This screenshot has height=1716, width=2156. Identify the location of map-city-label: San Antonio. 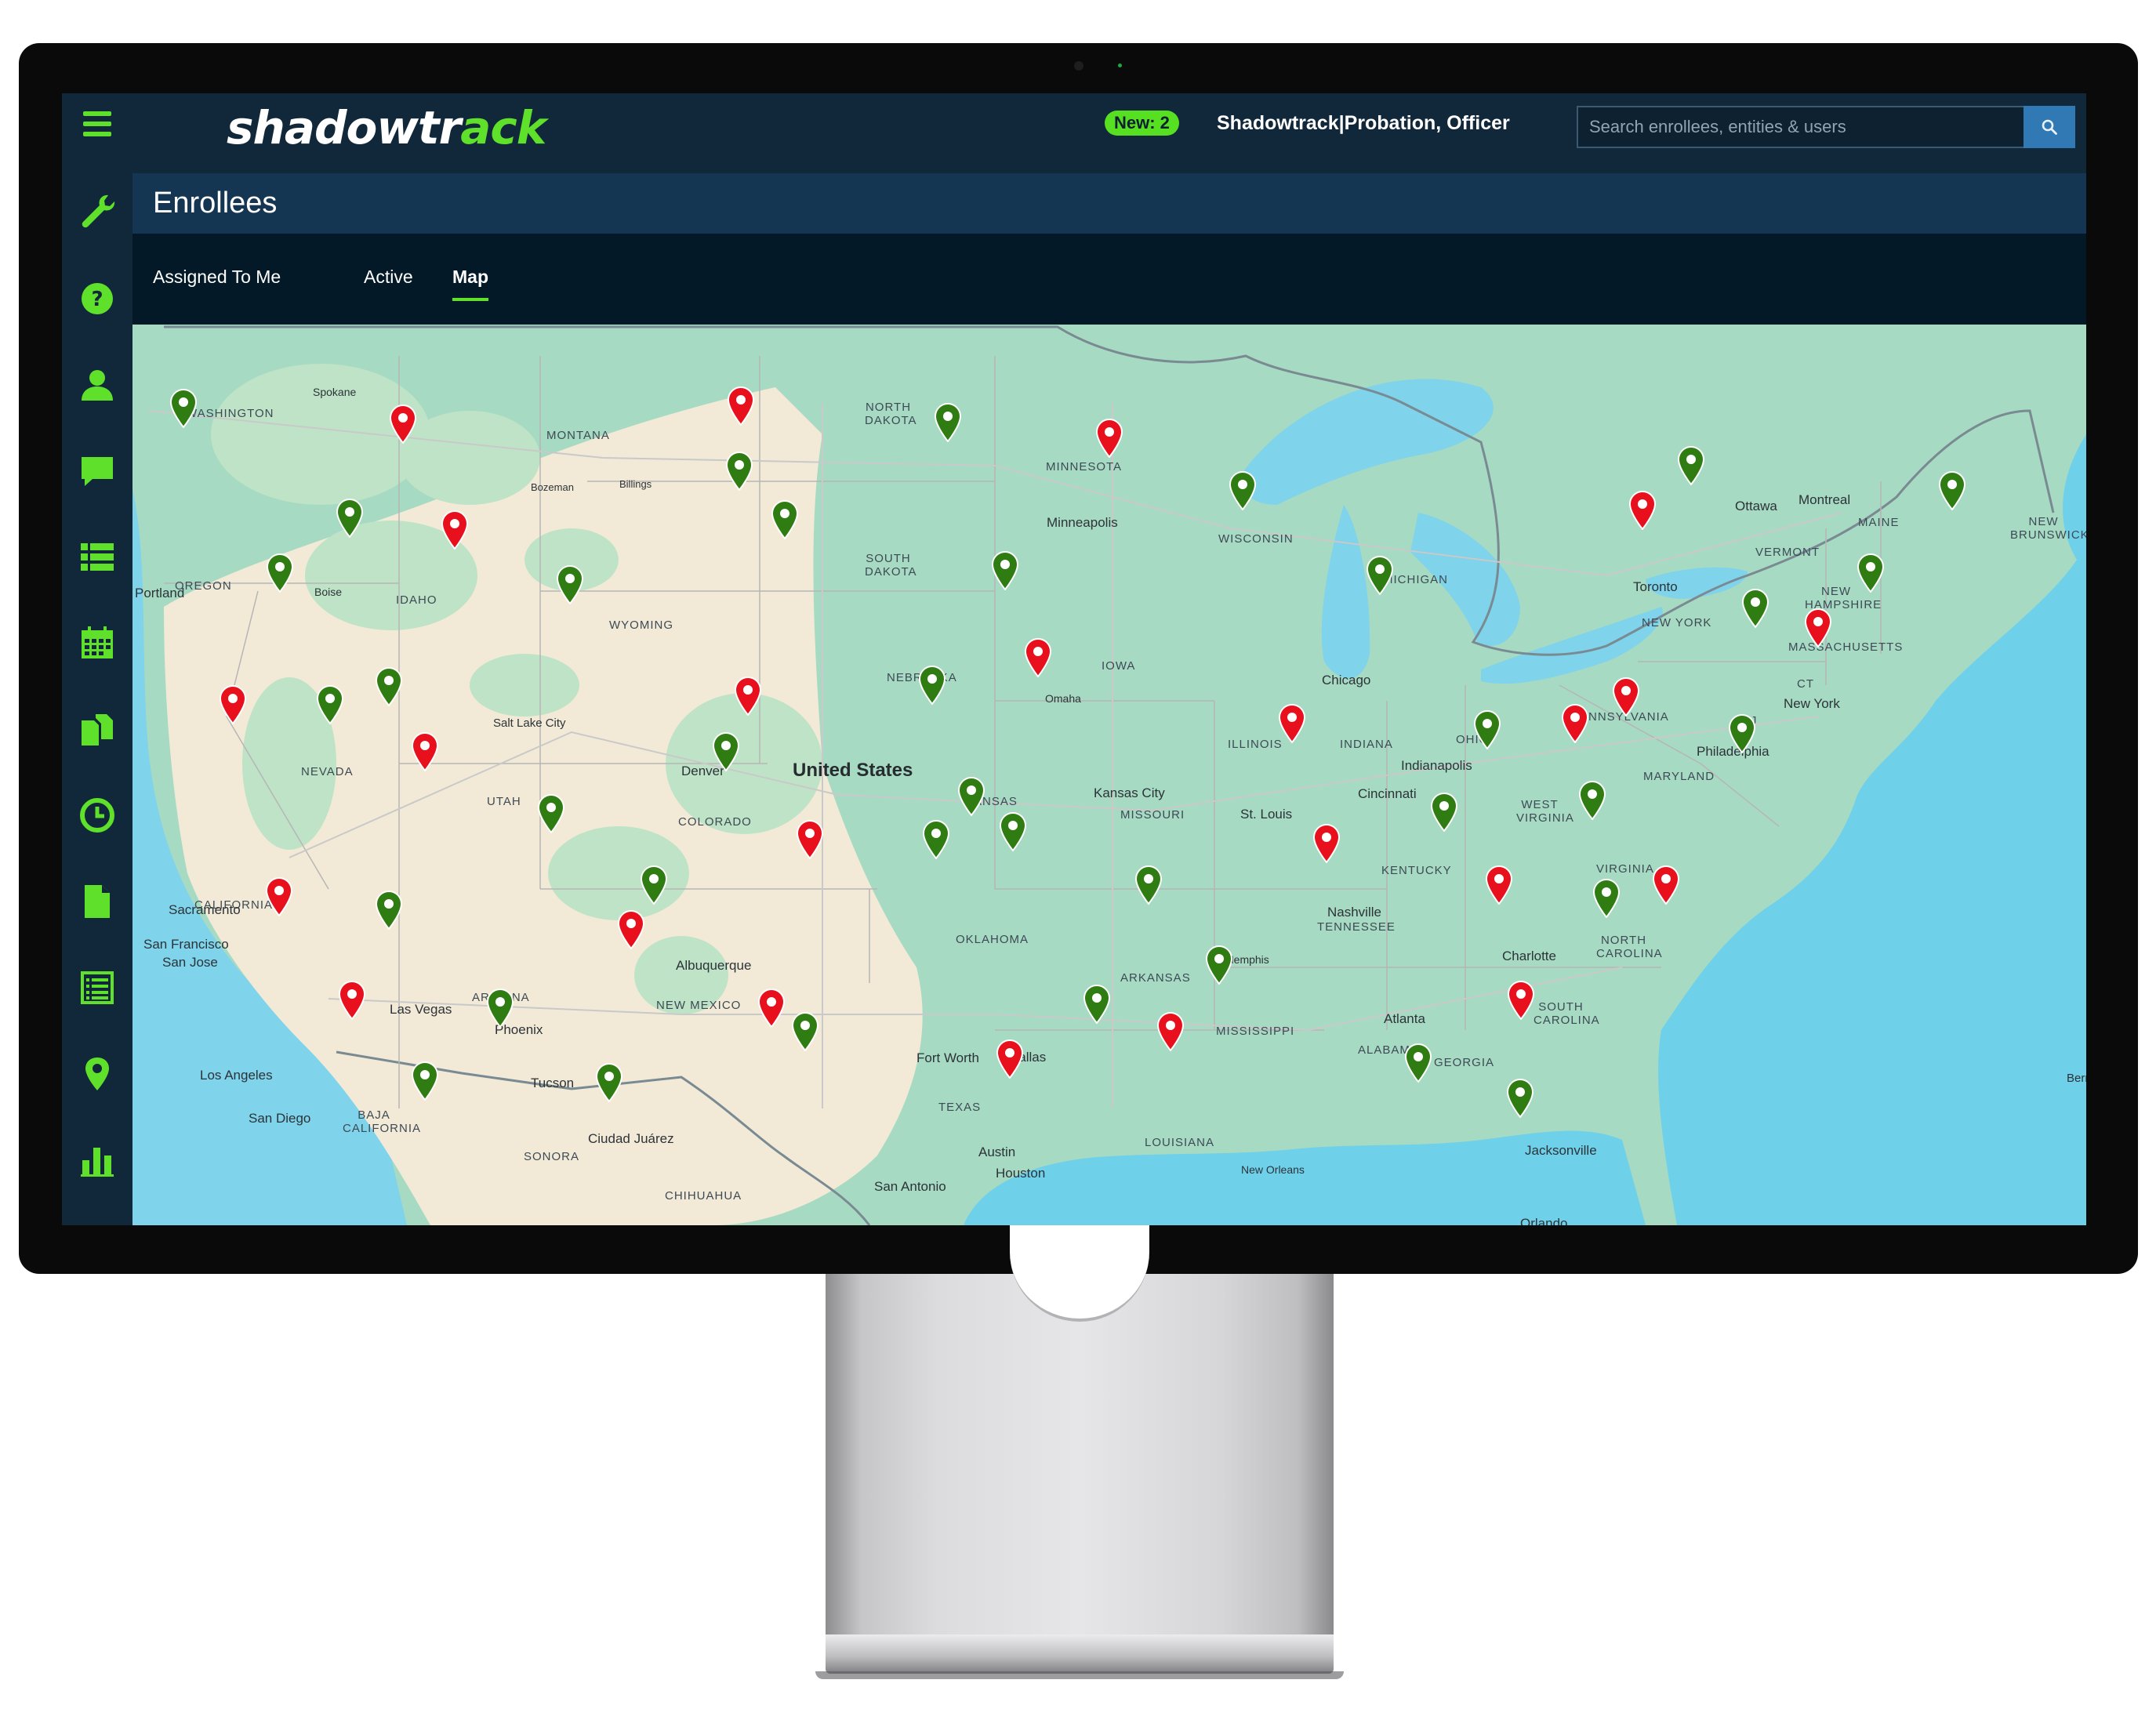
(910, 1186).